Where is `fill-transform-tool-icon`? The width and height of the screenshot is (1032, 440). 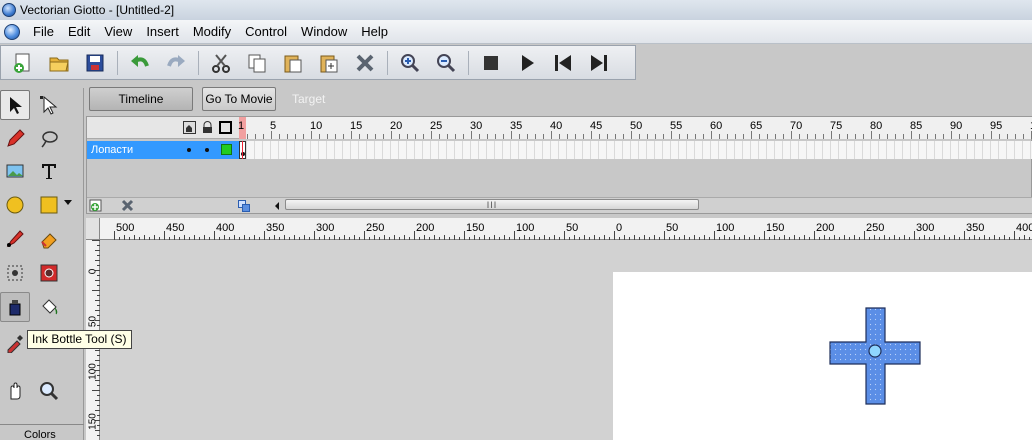 fill-transform-tool-icon is located at coordinates (49, 273).